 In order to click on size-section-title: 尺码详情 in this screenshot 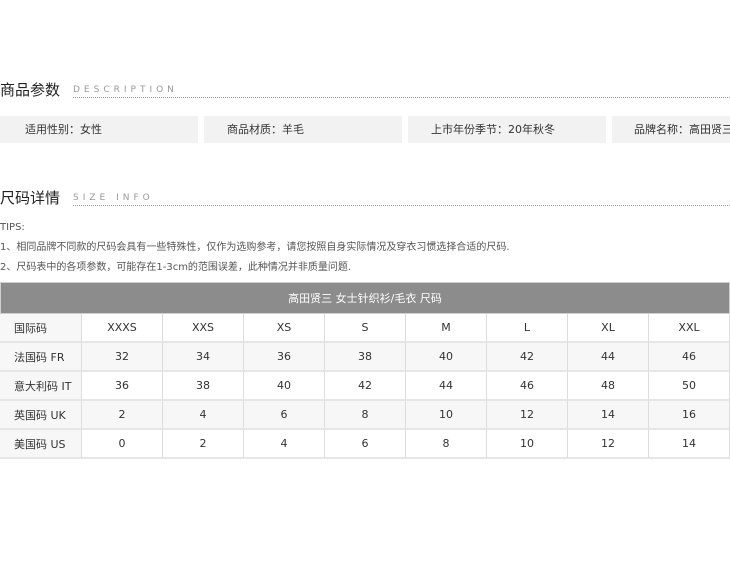, I will do `click(30, 198)`.